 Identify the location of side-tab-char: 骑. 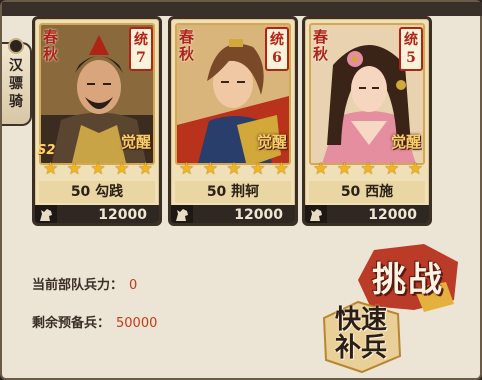
(16, 102).